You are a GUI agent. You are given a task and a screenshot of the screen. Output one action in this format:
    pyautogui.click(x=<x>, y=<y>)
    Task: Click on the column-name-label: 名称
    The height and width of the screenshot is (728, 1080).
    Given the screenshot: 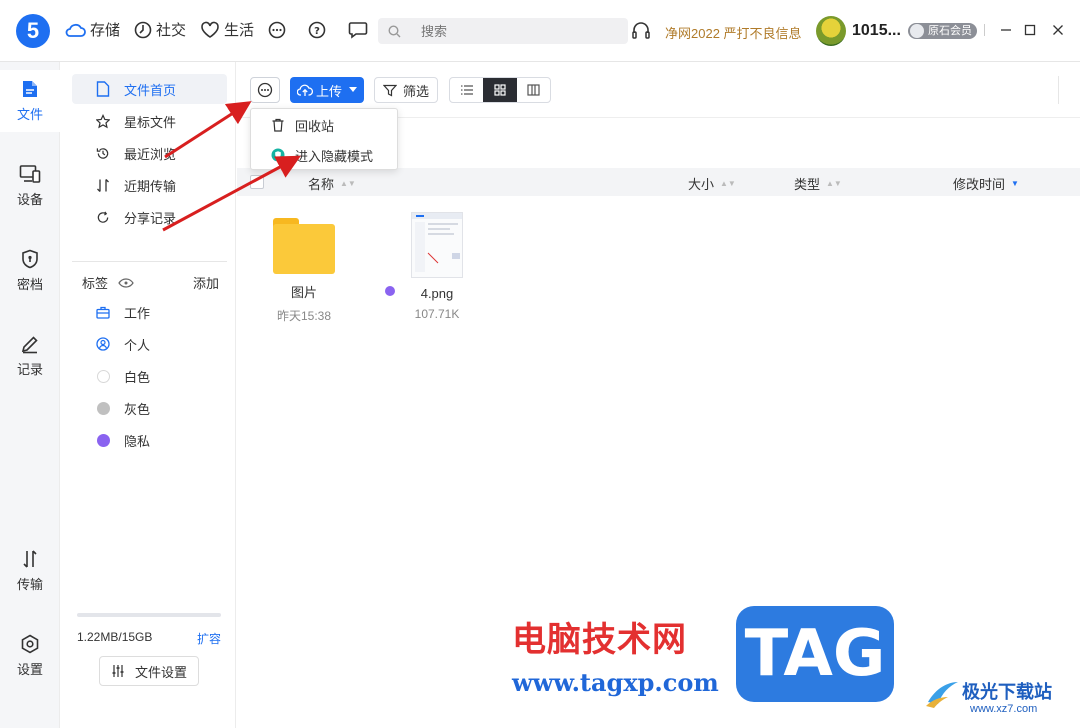 What is the action you would take?
    pyautogui.click(x=321, y=184)
    